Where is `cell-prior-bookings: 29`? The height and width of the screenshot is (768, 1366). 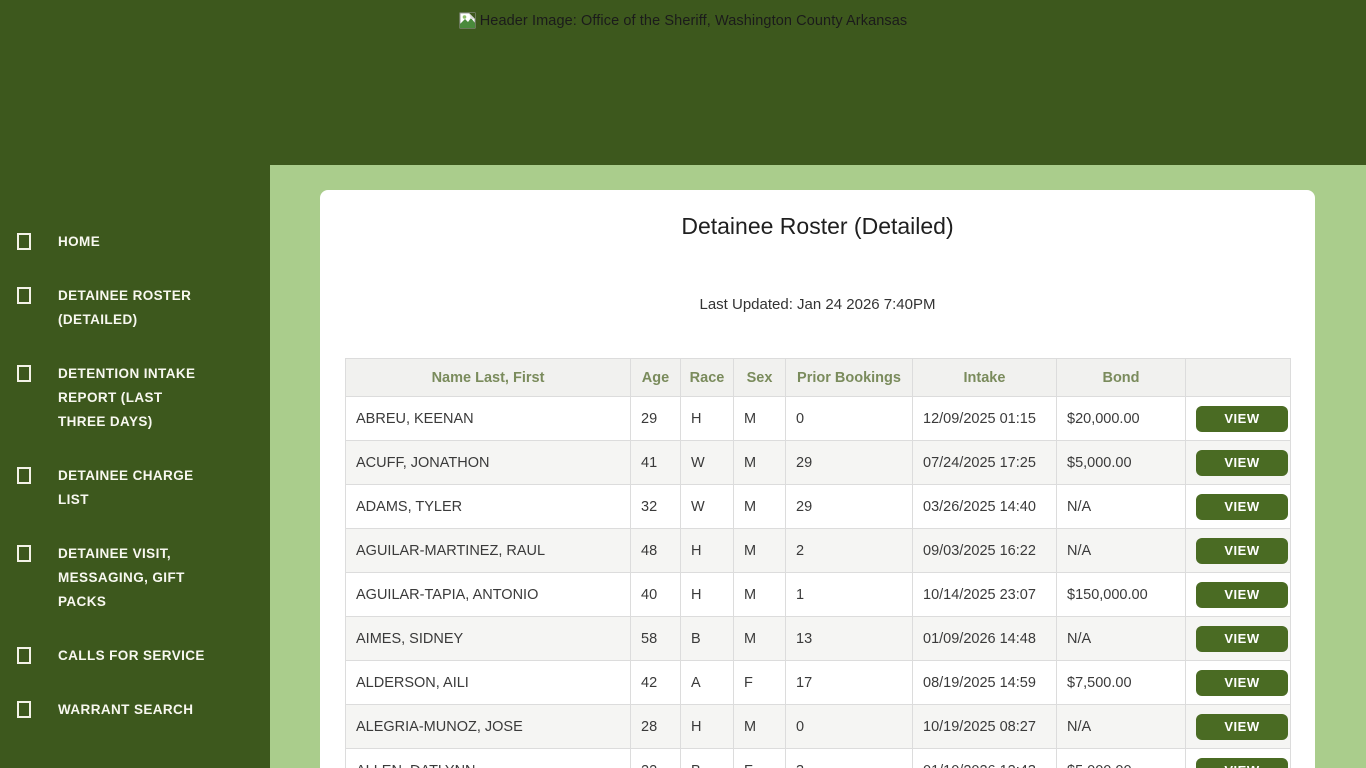 cell-prior-bookings: 29 is located at coordinates (849, 506).